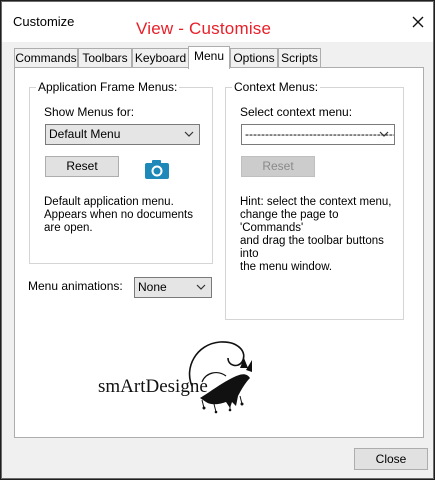  I want to click on context-menus-label: Context Menus:, so click(276, 87).